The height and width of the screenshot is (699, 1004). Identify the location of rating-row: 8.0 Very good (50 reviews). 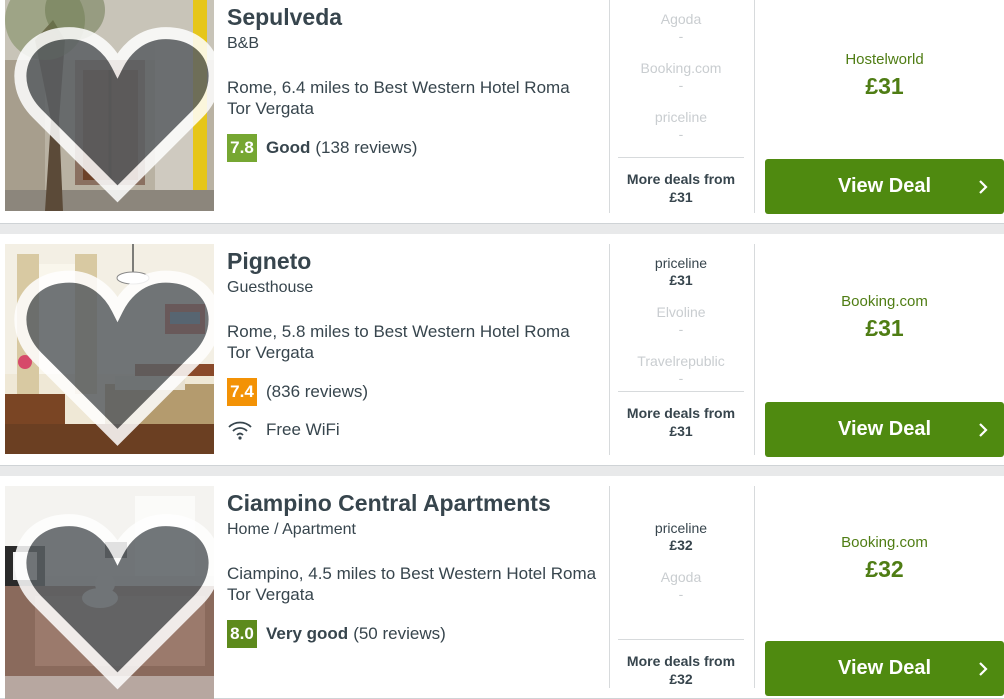
(412, 634).